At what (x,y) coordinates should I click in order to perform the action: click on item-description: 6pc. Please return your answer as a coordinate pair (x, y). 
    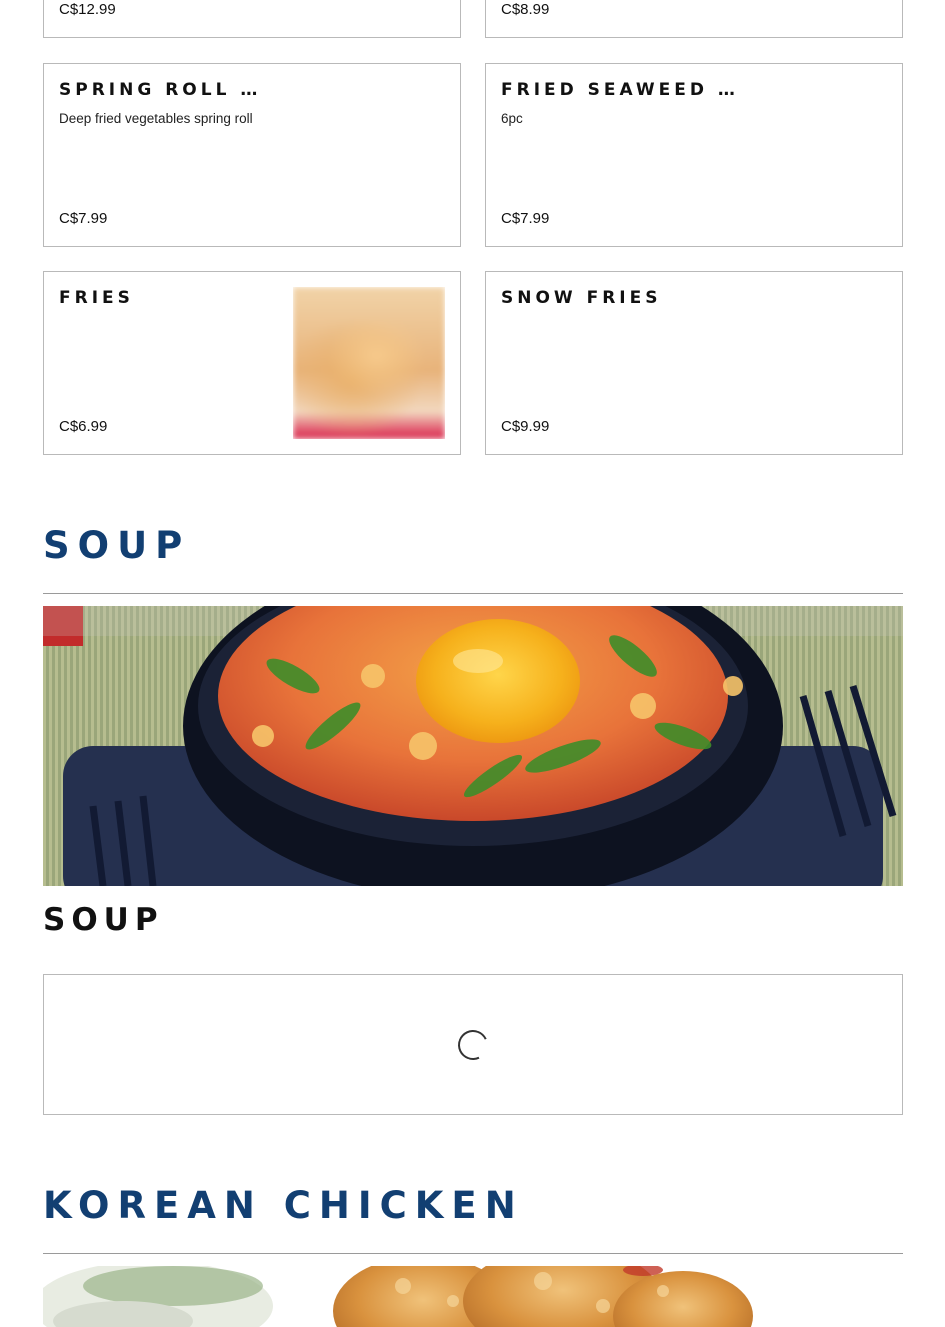
    Looking at the image, I should click on (512, 118).